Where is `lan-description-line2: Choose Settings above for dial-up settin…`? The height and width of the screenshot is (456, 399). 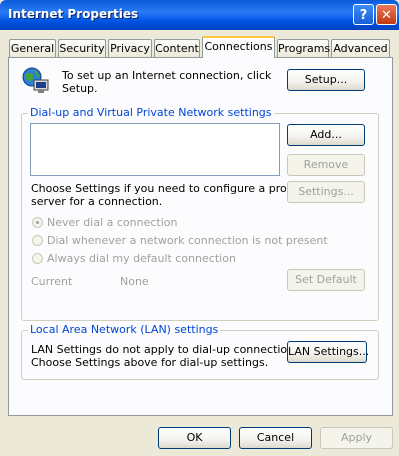
lan-description-line2: Choose Settings above for dial-up settin… is located at coordinates (150, 362).